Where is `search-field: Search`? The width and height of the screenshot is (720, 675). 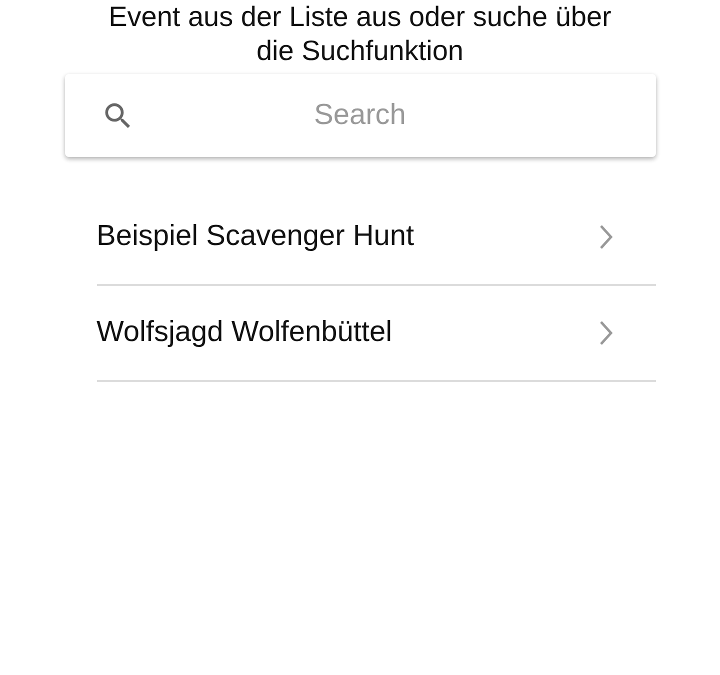
search-field: Search is located at coordinates (360, 115).